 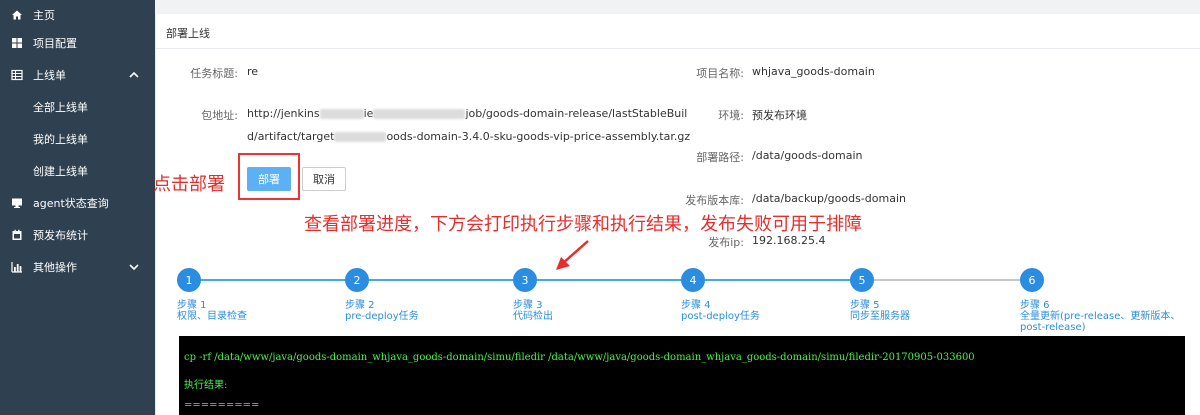 What do you see at coordinates (576, 113) in the screenshot?
I see `package-url-segment: job/goods-domain-release/lastStableBuil` at bounding box center [576, 113].